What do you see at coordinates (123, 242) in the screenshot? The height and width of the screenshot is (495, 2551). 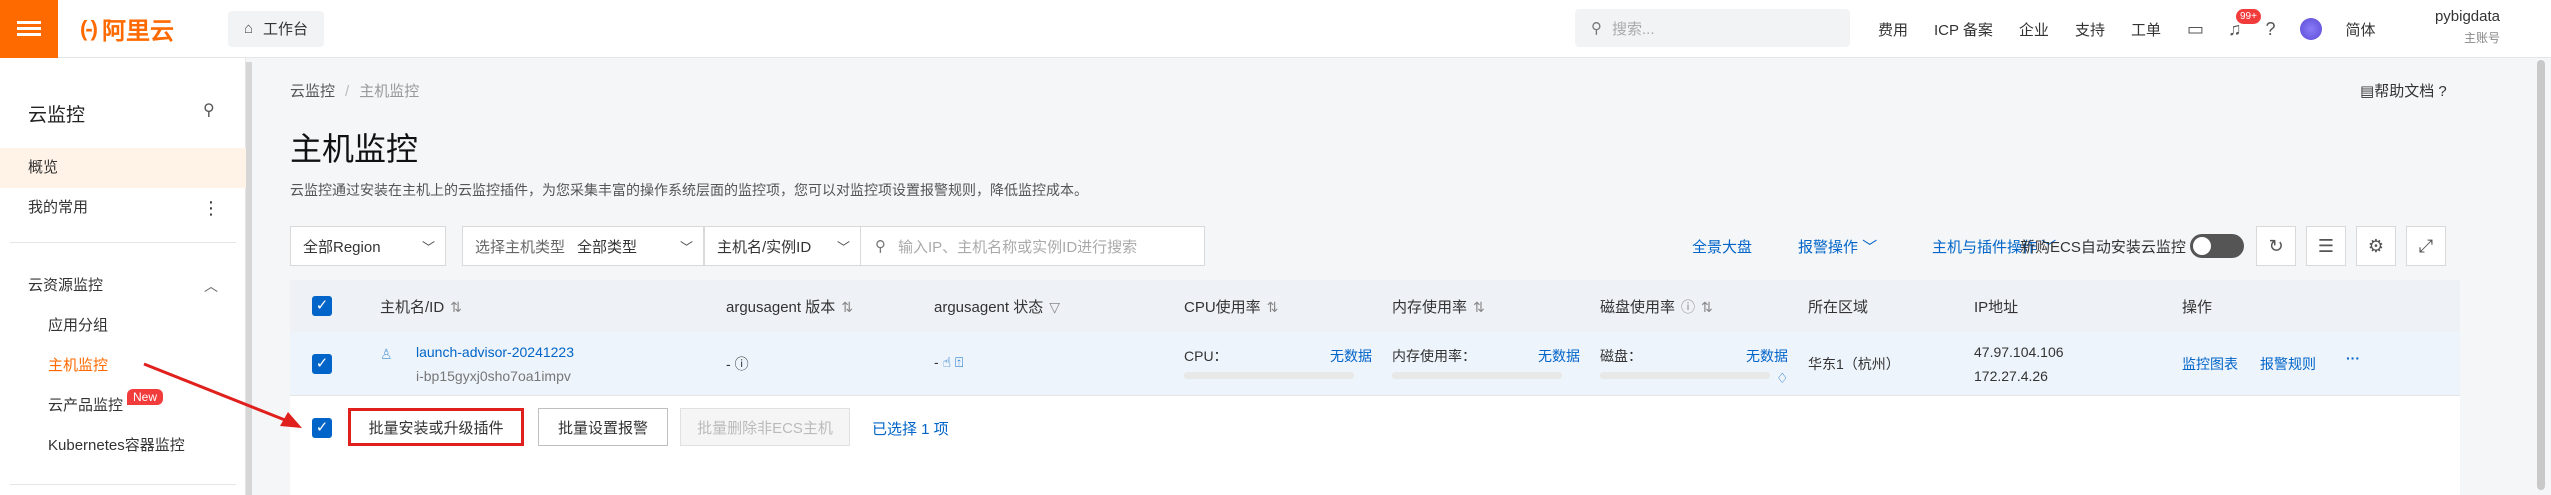 I see `sidebar-divider` at bounding box center [123, 242].